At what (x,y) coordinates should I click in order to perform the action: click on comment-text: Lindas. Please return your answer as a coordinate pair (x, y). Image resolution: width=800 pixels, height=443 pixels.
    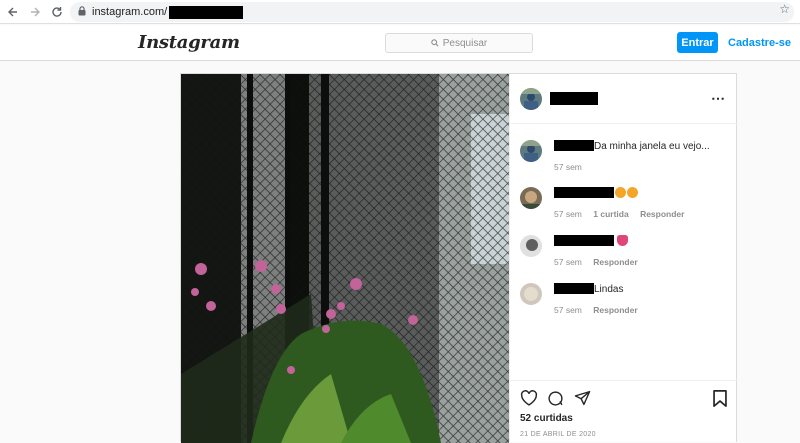
    Looking at the image, I should click on (588, 289).